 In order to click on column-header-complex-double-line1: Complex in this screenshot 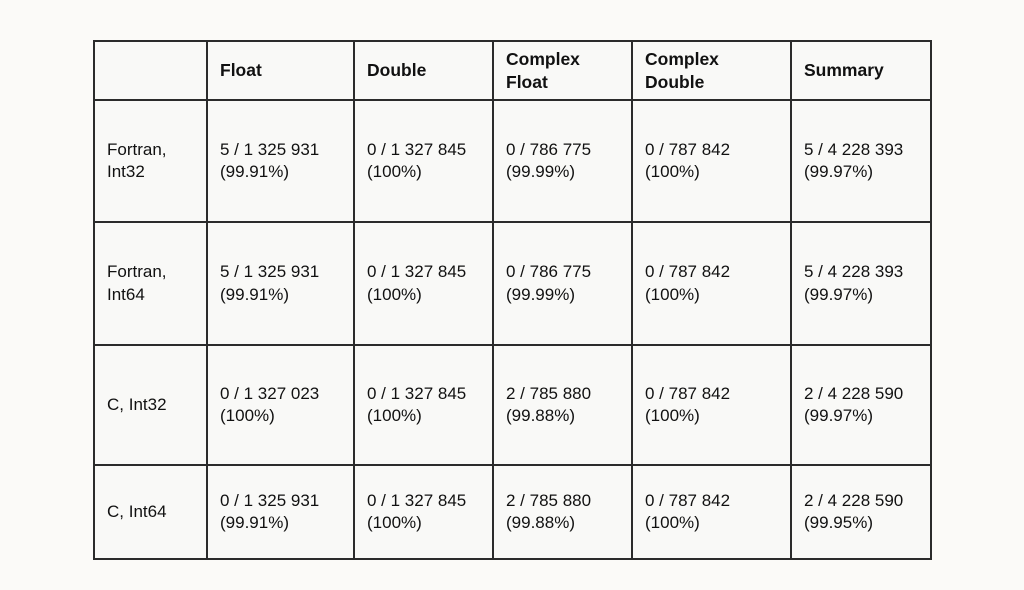, I will do `click(682, 58)`.